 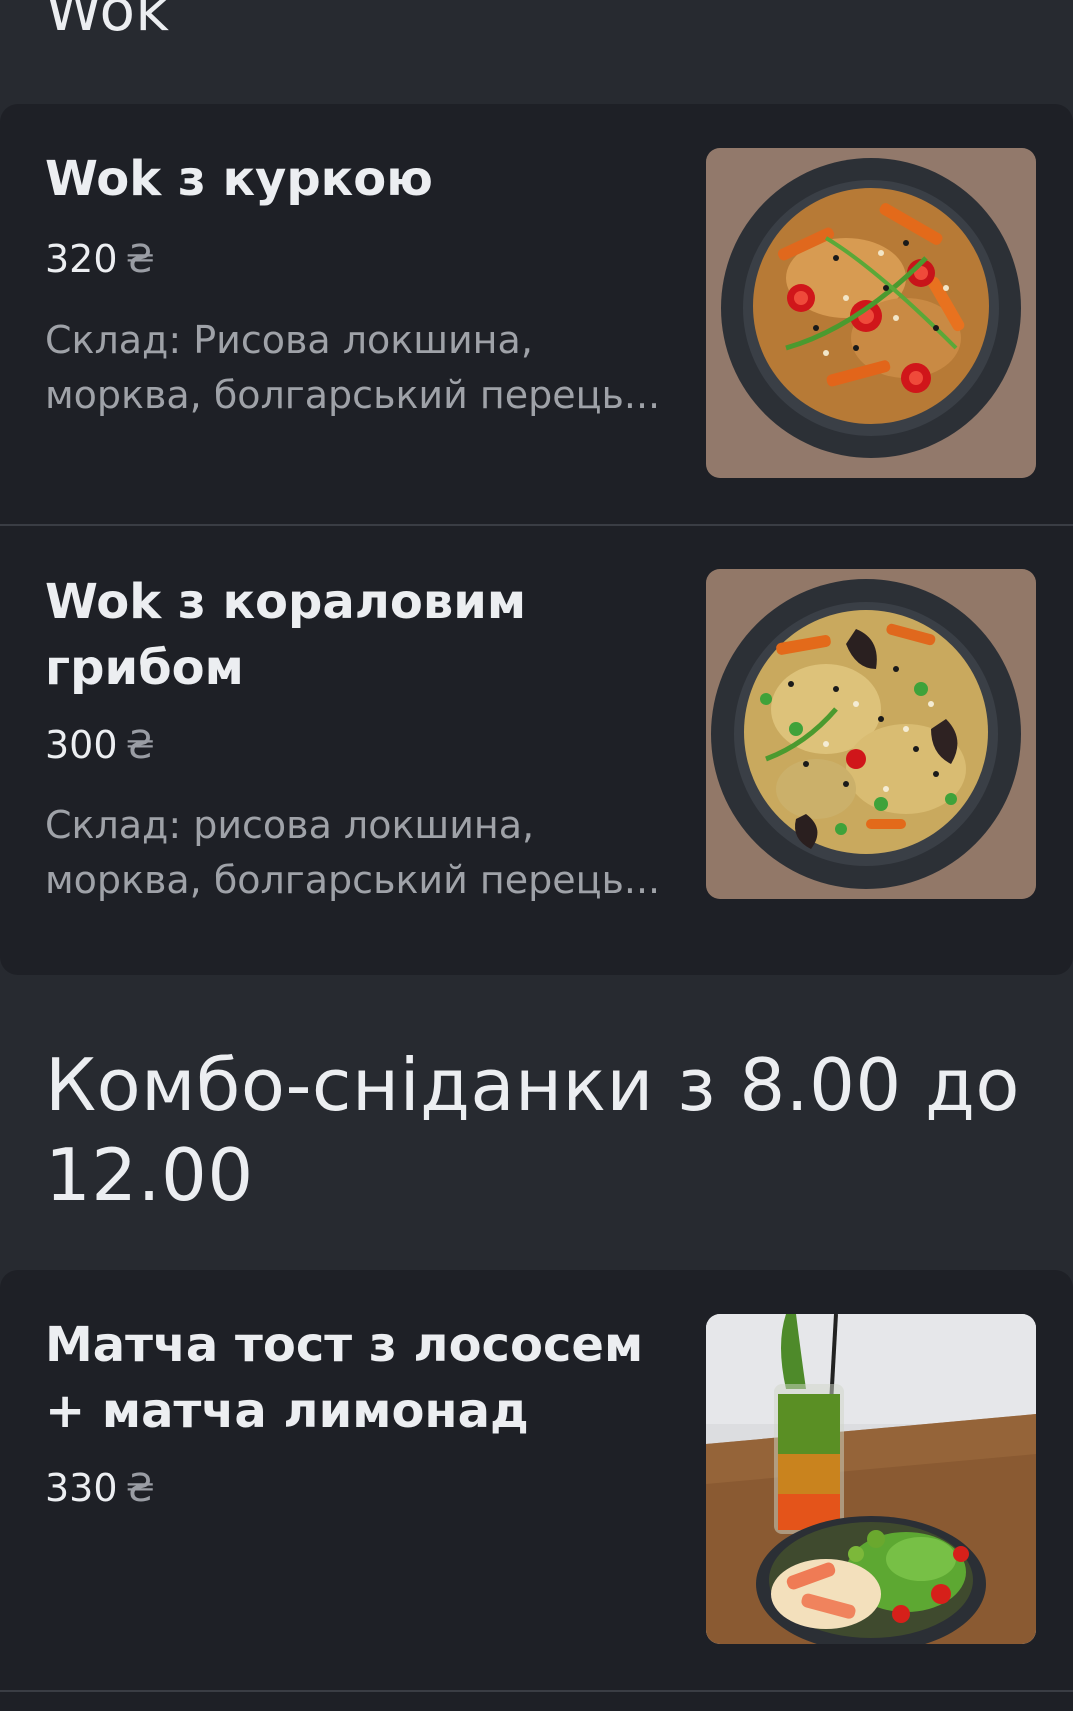 I want to click on item-price: 330 ₴, so click(x=100, y=1488).